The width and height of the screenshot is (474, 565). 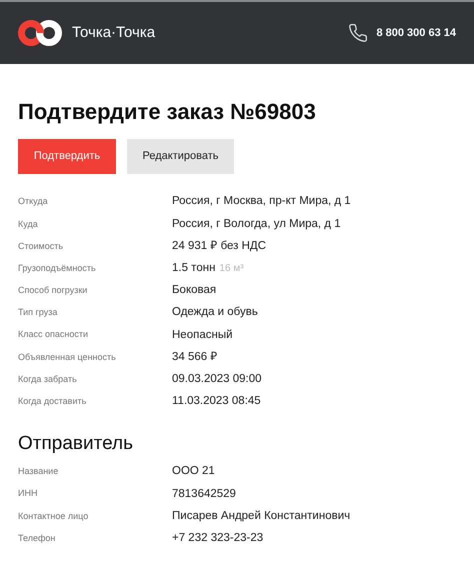 What do you see at coordinates (40, 33) in the screenshot?
I see `logo-icon` at bounding box center [40, 33].